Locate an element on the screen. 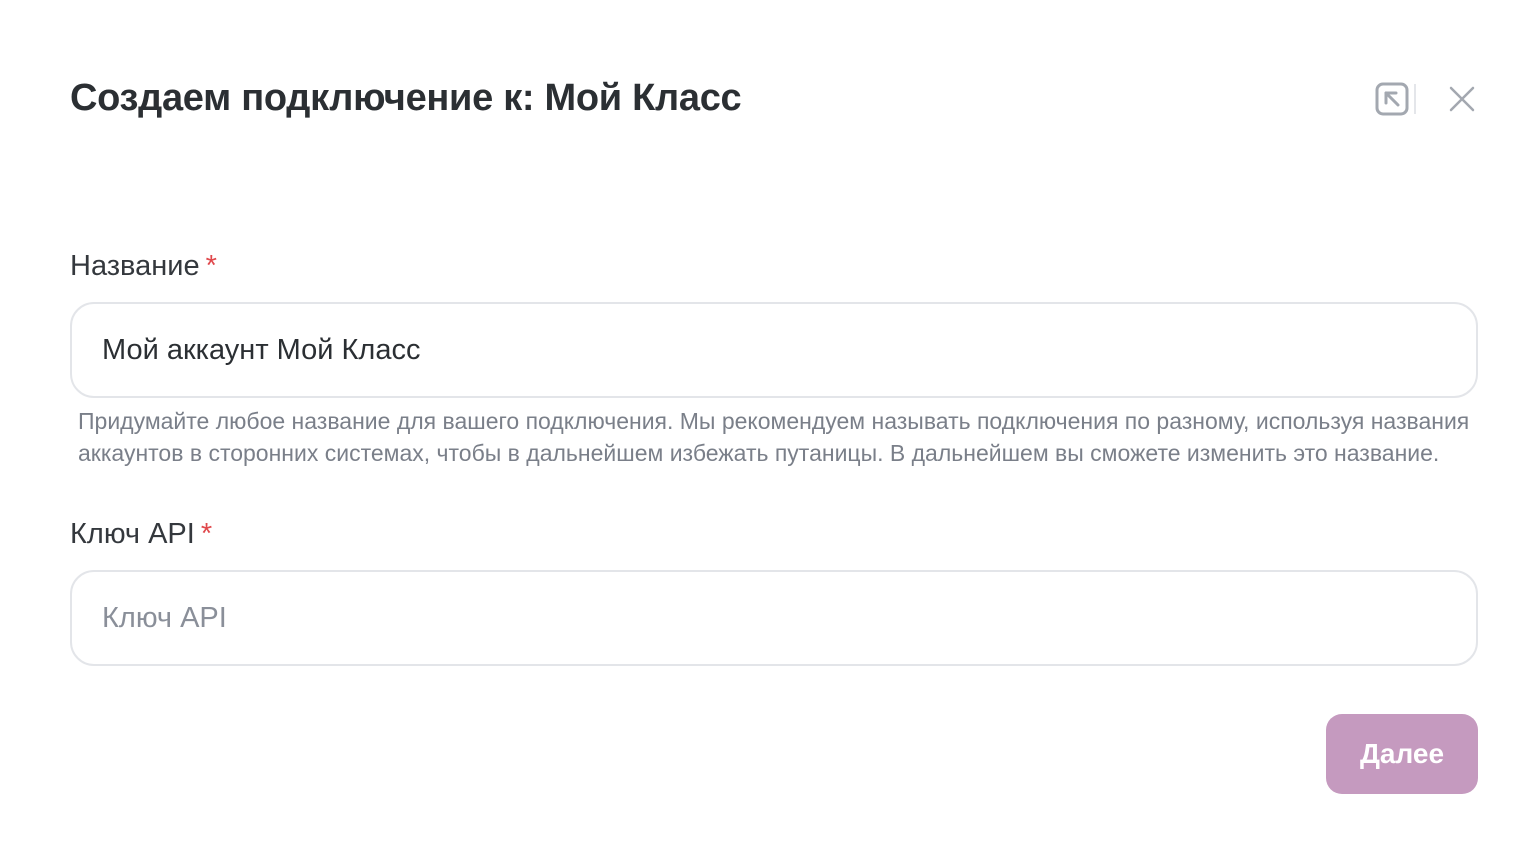 This screenshot has width=1534, height=858. api-key-field-label: Ключ API * is located at coordinates (141, 534).